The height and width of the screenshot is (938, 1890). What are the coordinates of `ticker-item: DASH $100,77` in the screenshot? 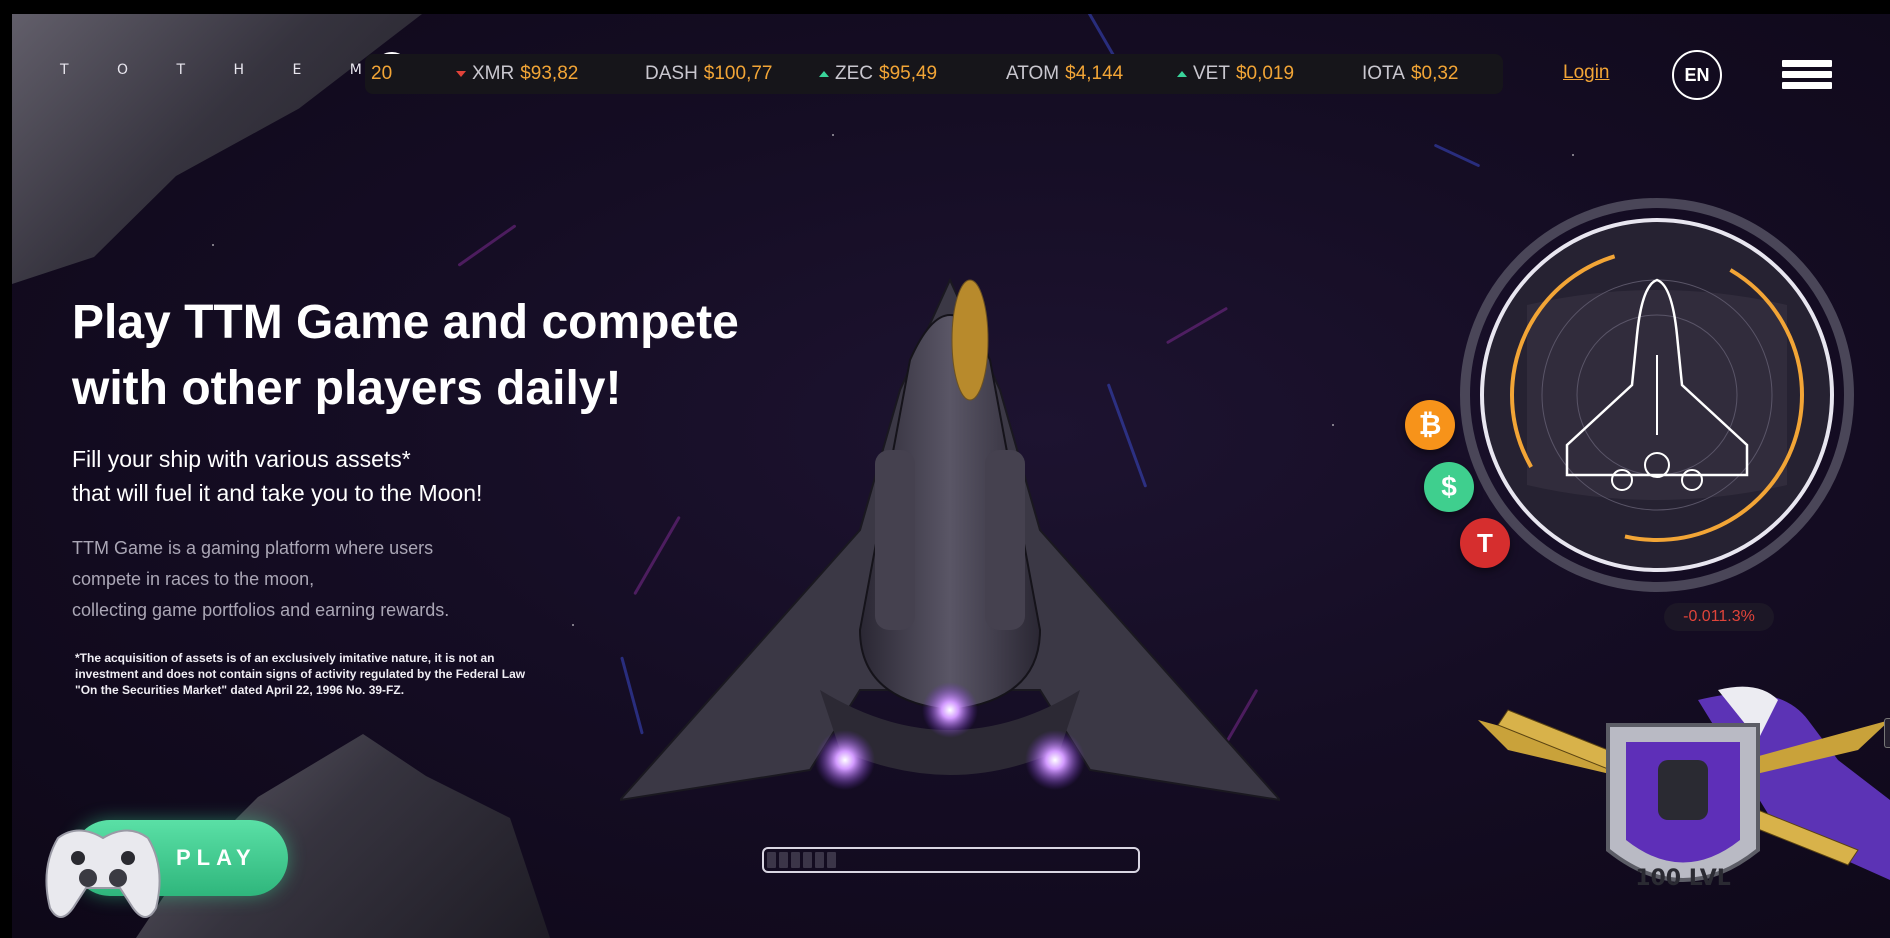 It's located at (708, 74).